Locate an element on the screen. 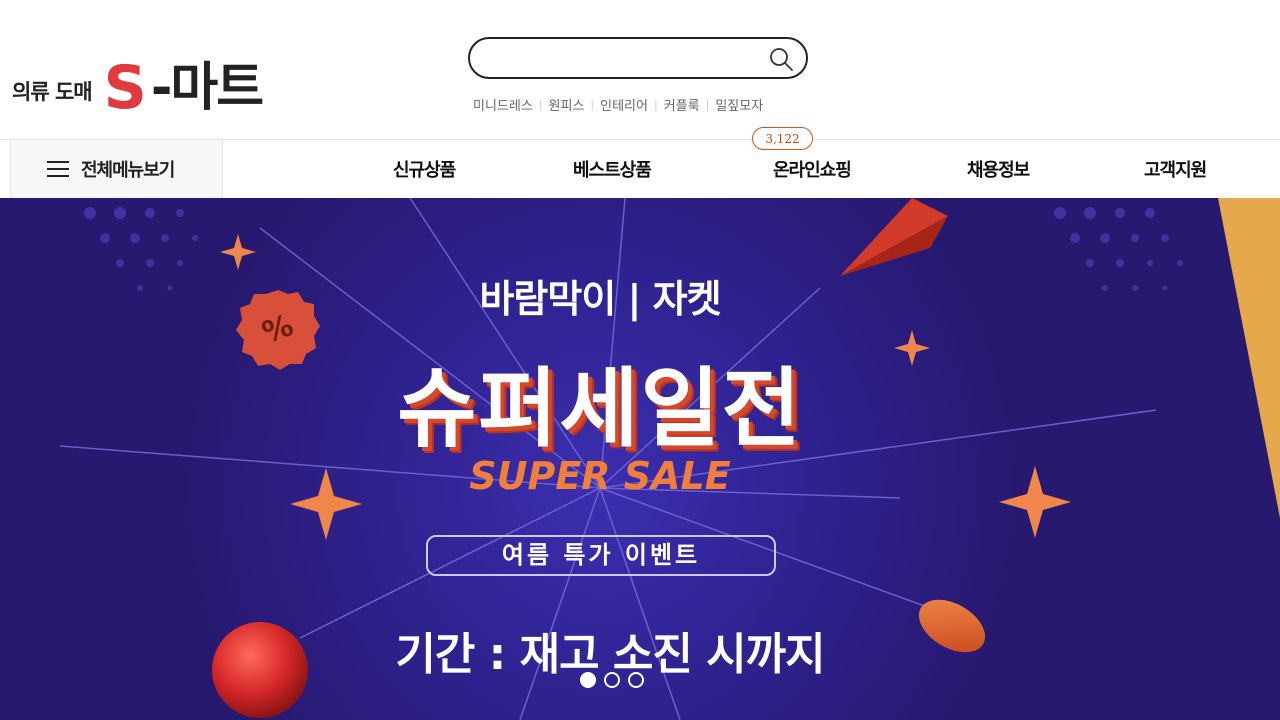 This screenshot has width=1280, height=720. count-badge: 3,122 is located at coordinates (782, 138).